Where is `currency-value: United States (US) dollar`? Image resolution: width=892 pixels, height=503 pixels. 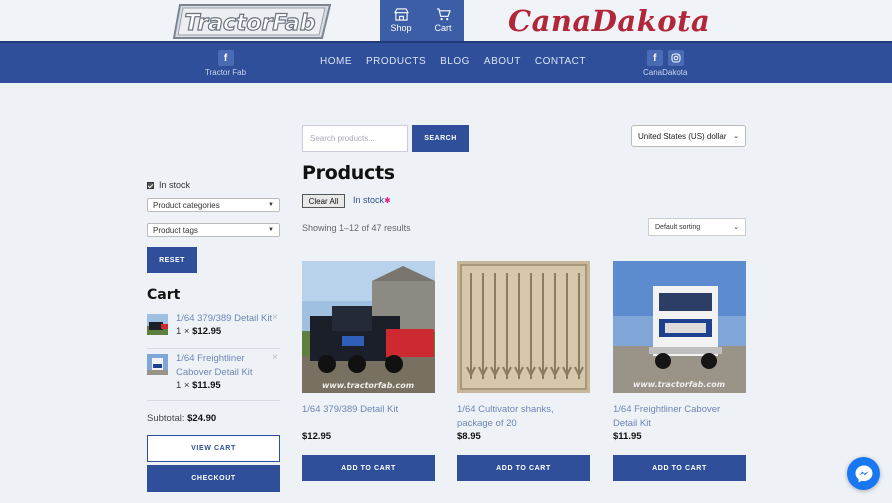 currency-value: United States (US) dollar is located at coordinates (682, 136).